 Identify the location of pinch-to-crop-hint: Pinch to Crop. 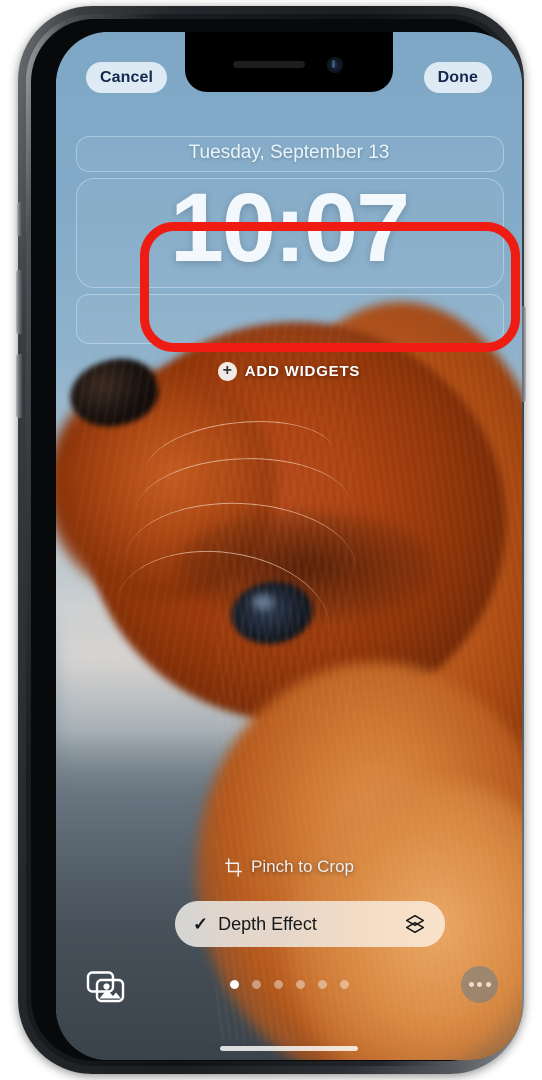
(289, 867).